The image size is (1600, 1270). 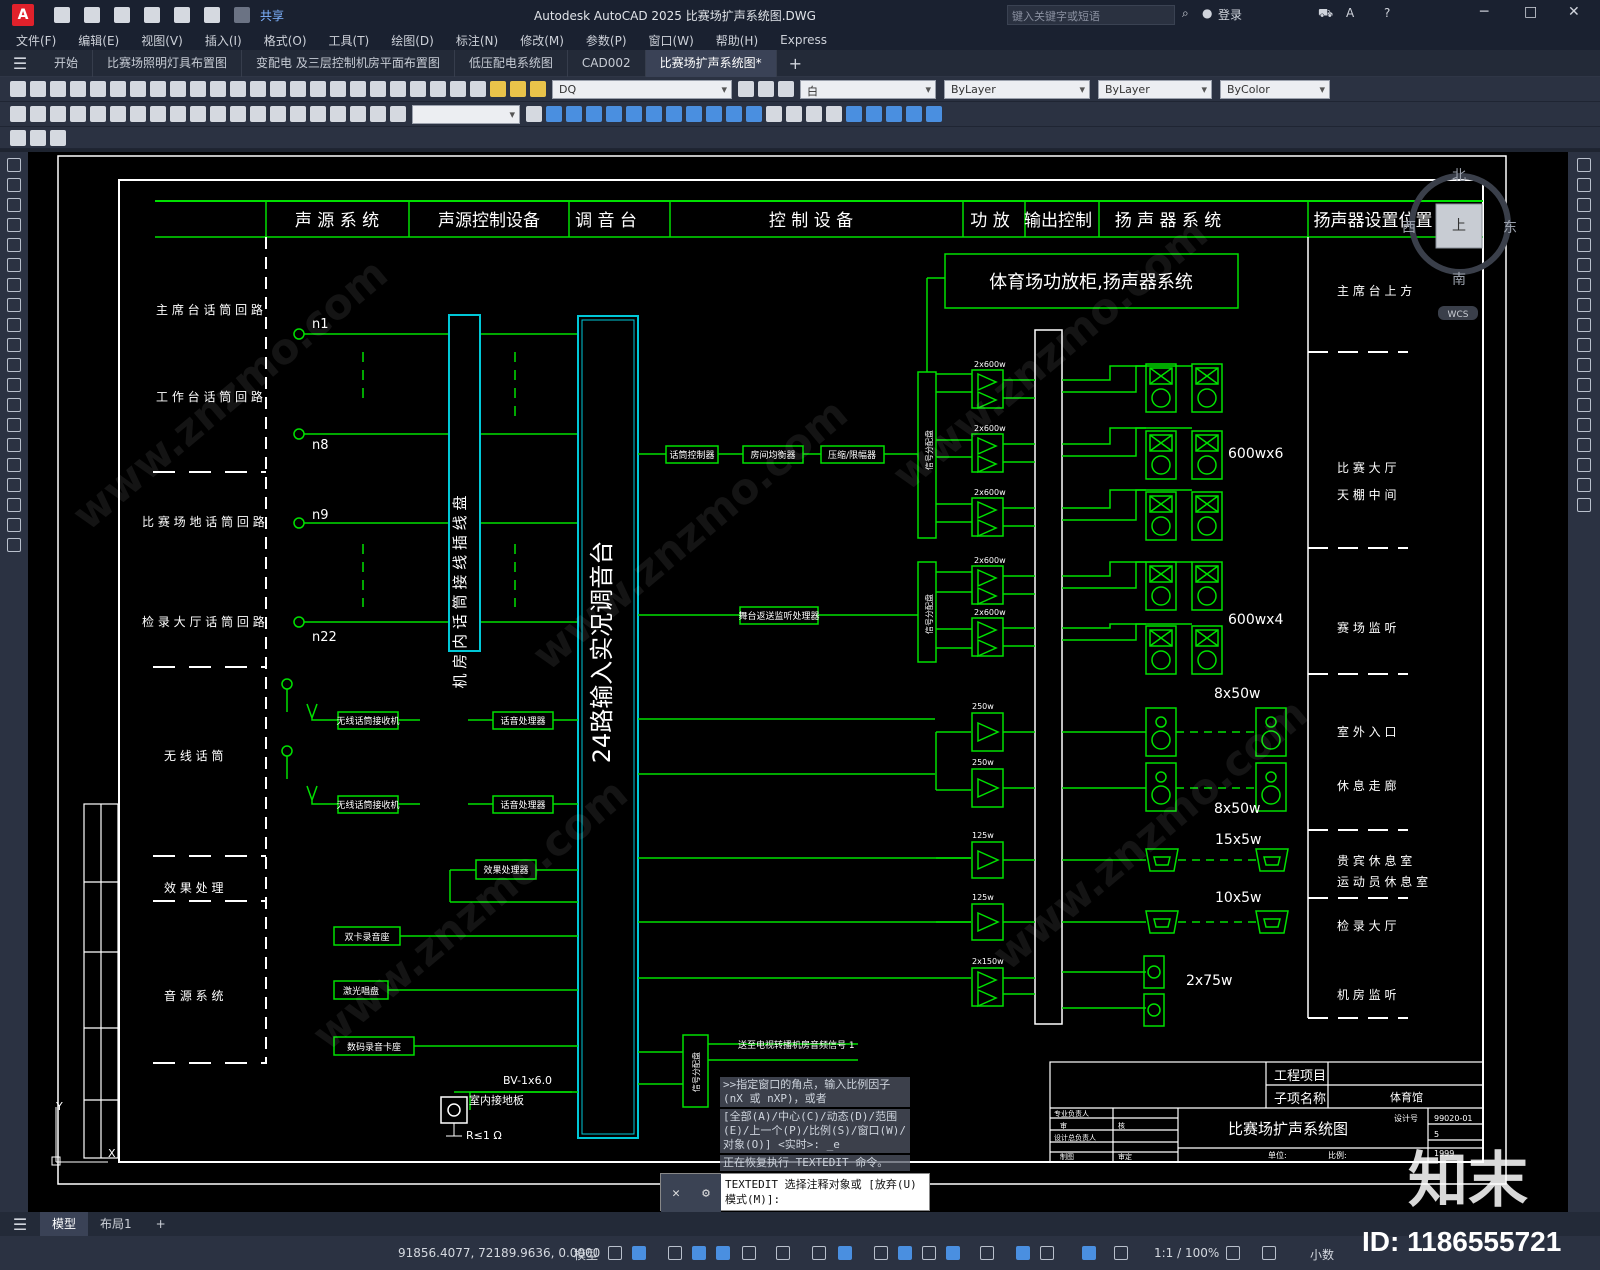 What do you see at coordinates (14, 445) in the screenshot?
I see `hatch-icon` at bounding box center [14, 445].